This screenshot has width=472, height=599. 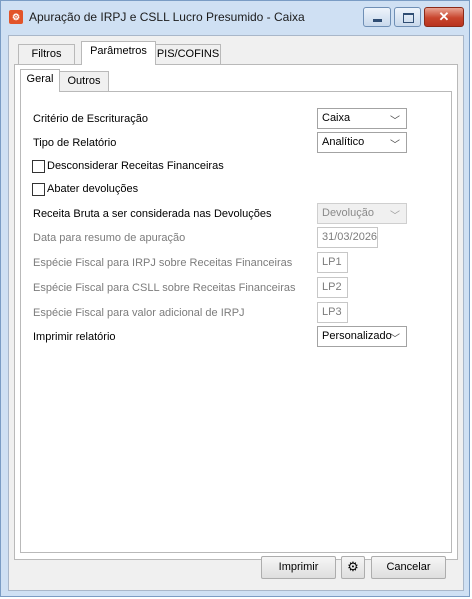 I want to click on especie-csll-value: LP2, so click(x=332, y=287).